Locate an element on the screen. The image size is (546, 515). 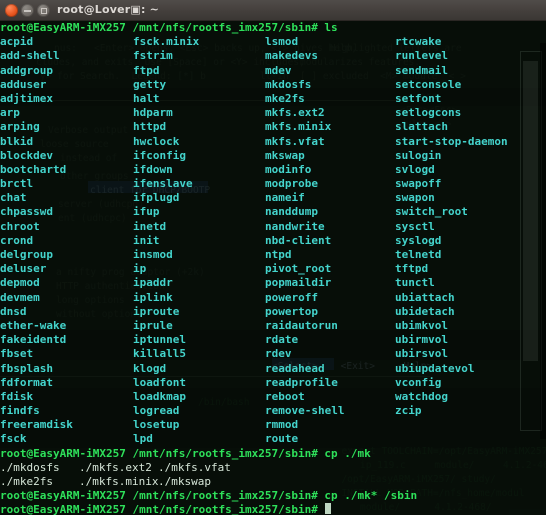
ls-entry: sysctl is located at coordinates (415, 226).